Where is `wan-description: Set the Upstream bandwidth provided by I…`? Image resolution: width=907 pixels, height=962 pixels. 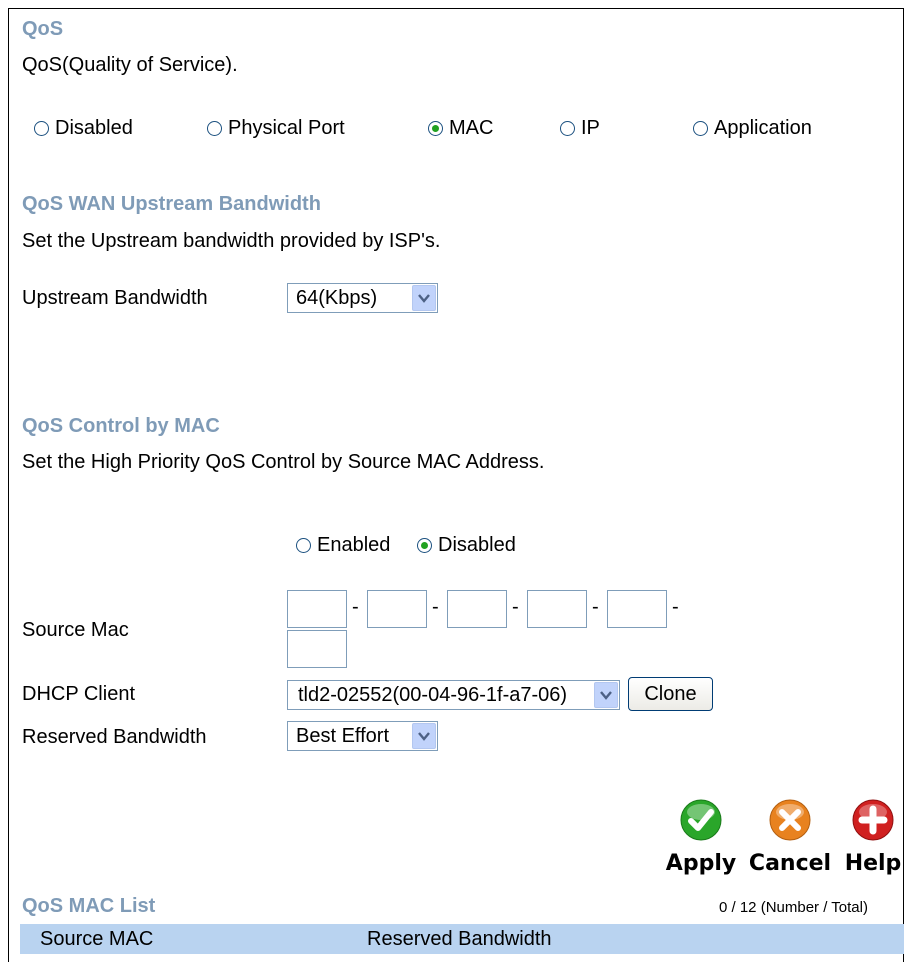
wan-description: Set the Upstream bandwidth provided by I… is located at coordinates (231, 241).